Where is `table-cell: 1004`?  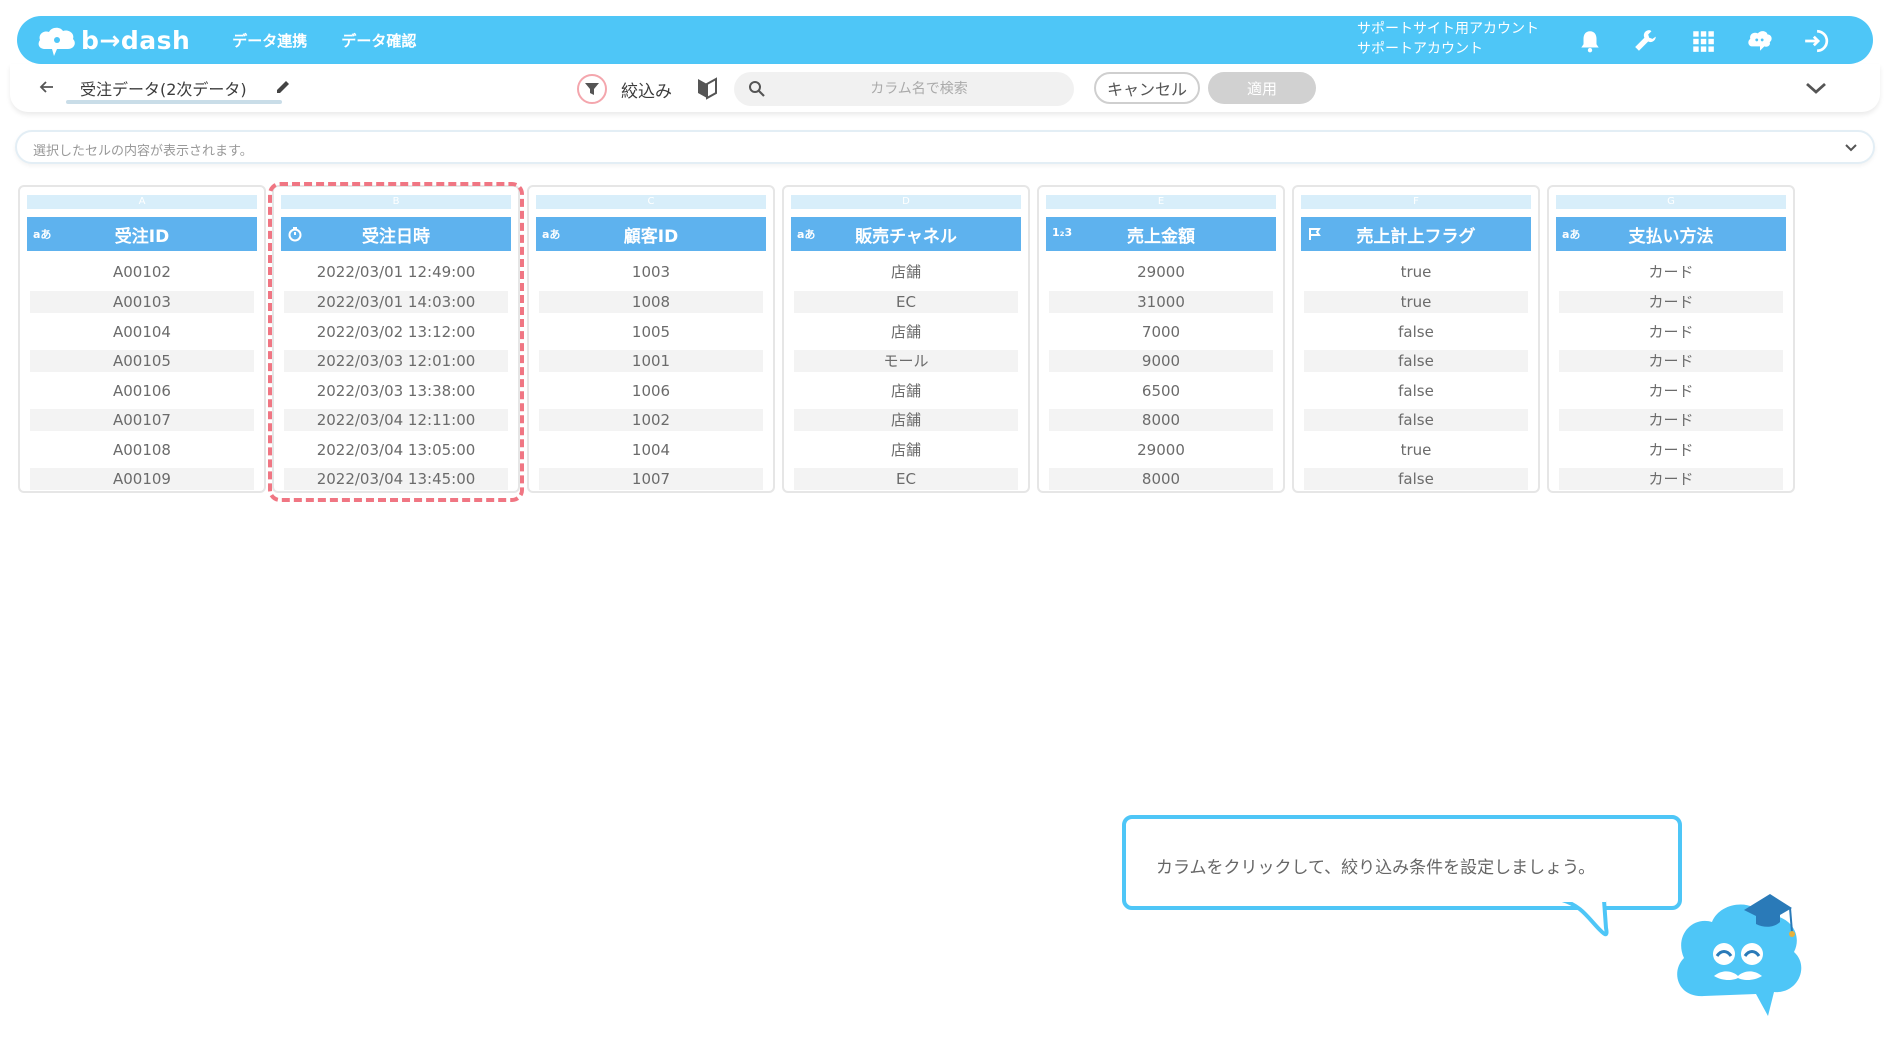 table-cell: 1004 is located at coordinates (651, 450).